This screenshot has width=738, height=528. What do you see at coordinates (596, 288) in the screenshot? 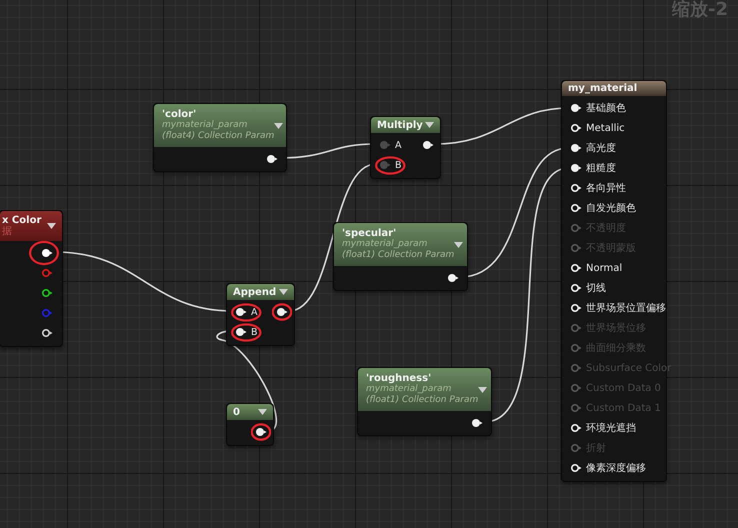
I see `pin-label: 切线` at bounding box center [596, 288].